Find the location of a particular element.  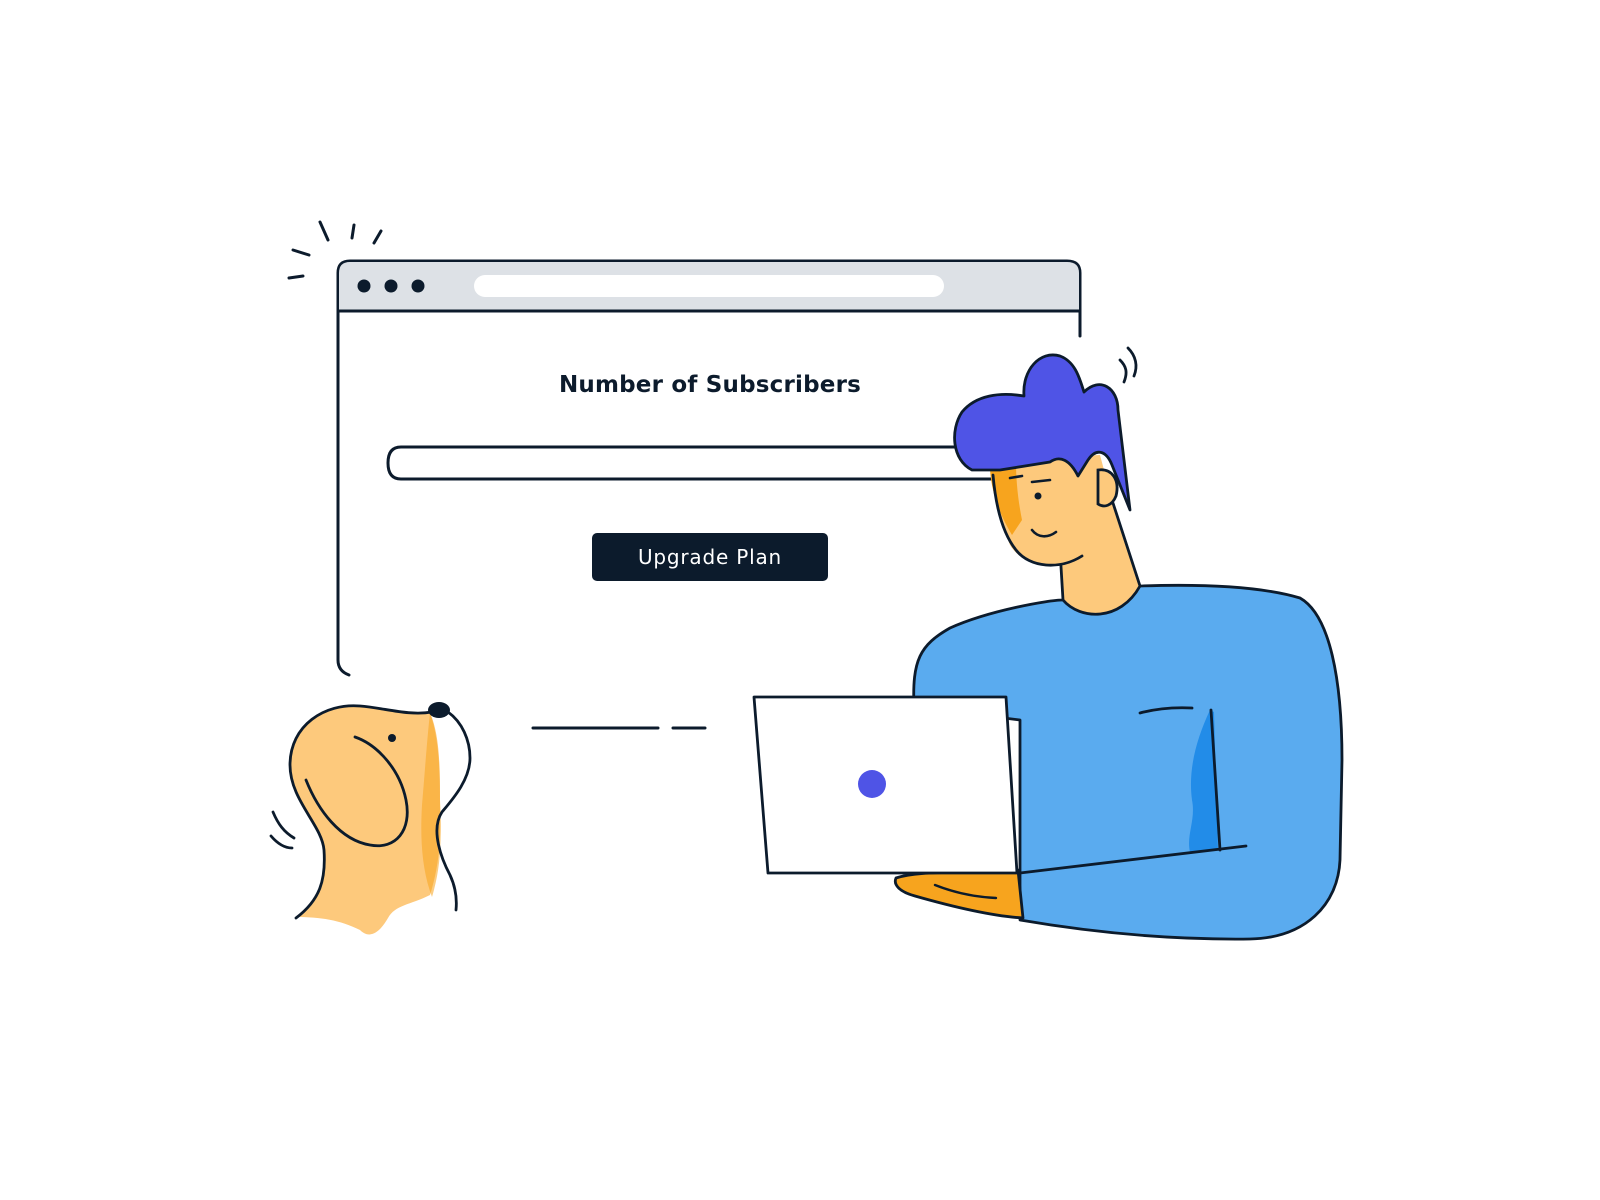

upgrade-plan-label: Upgrade Plan is located at coordinates (709, 557).